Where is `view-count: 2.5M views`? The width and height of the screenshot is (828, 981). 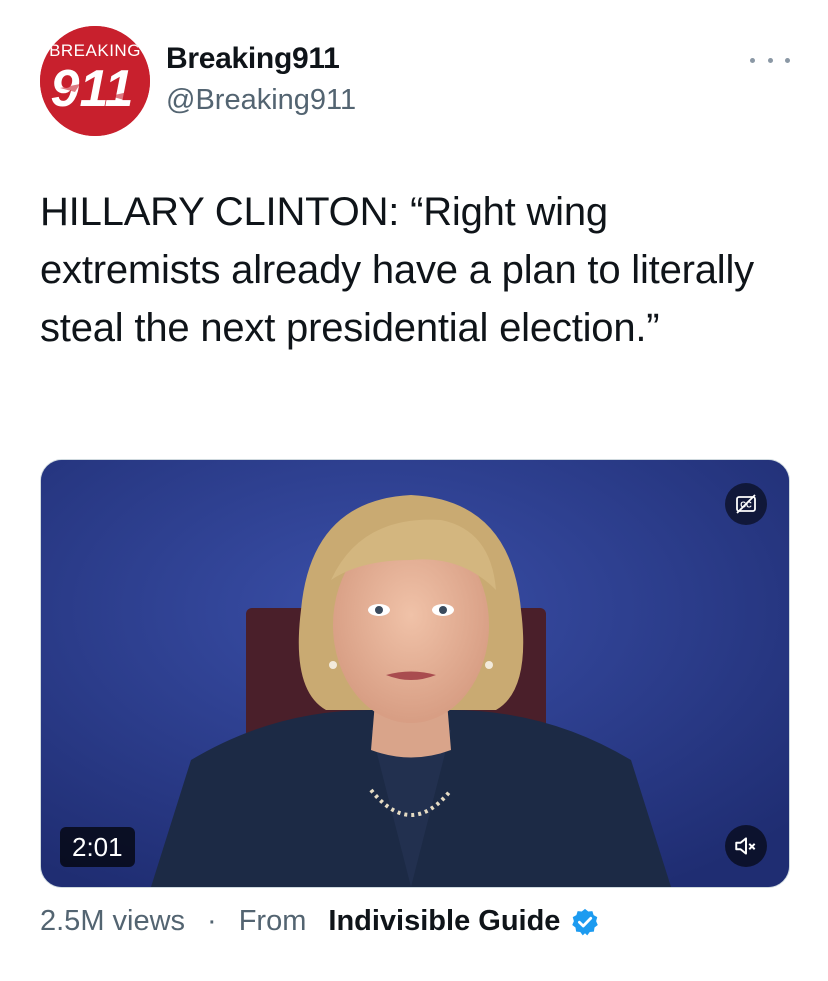
view-count: 2.5M views is located at coordinates (113, 921).